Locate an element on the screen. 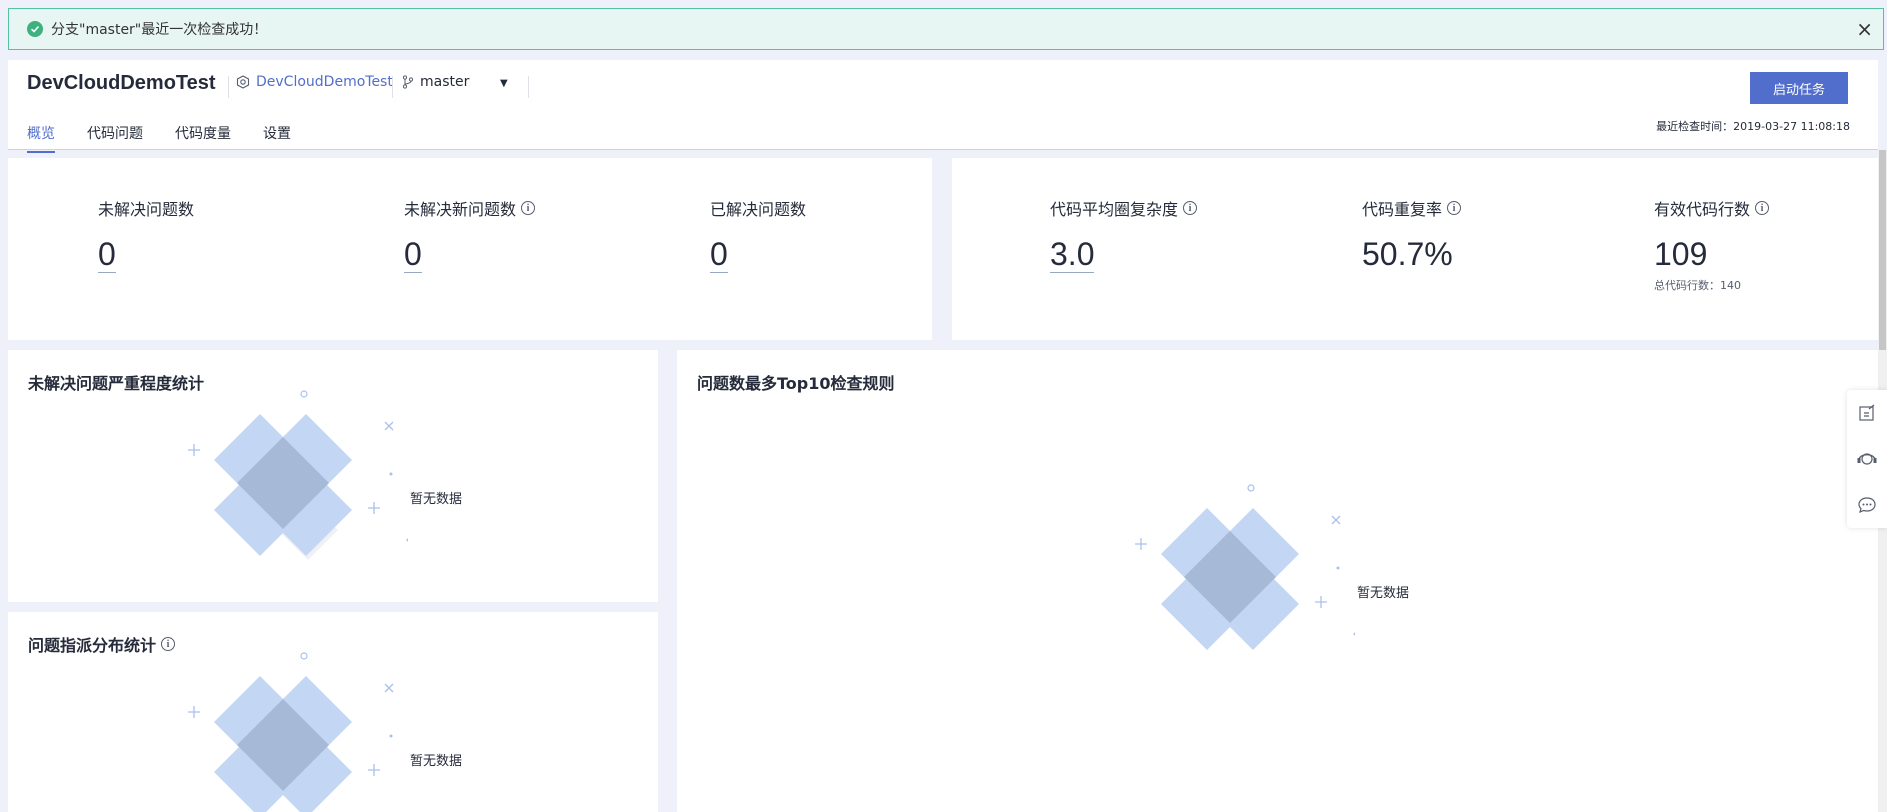  floating-toolbar is located at coordinates (1867, 459).